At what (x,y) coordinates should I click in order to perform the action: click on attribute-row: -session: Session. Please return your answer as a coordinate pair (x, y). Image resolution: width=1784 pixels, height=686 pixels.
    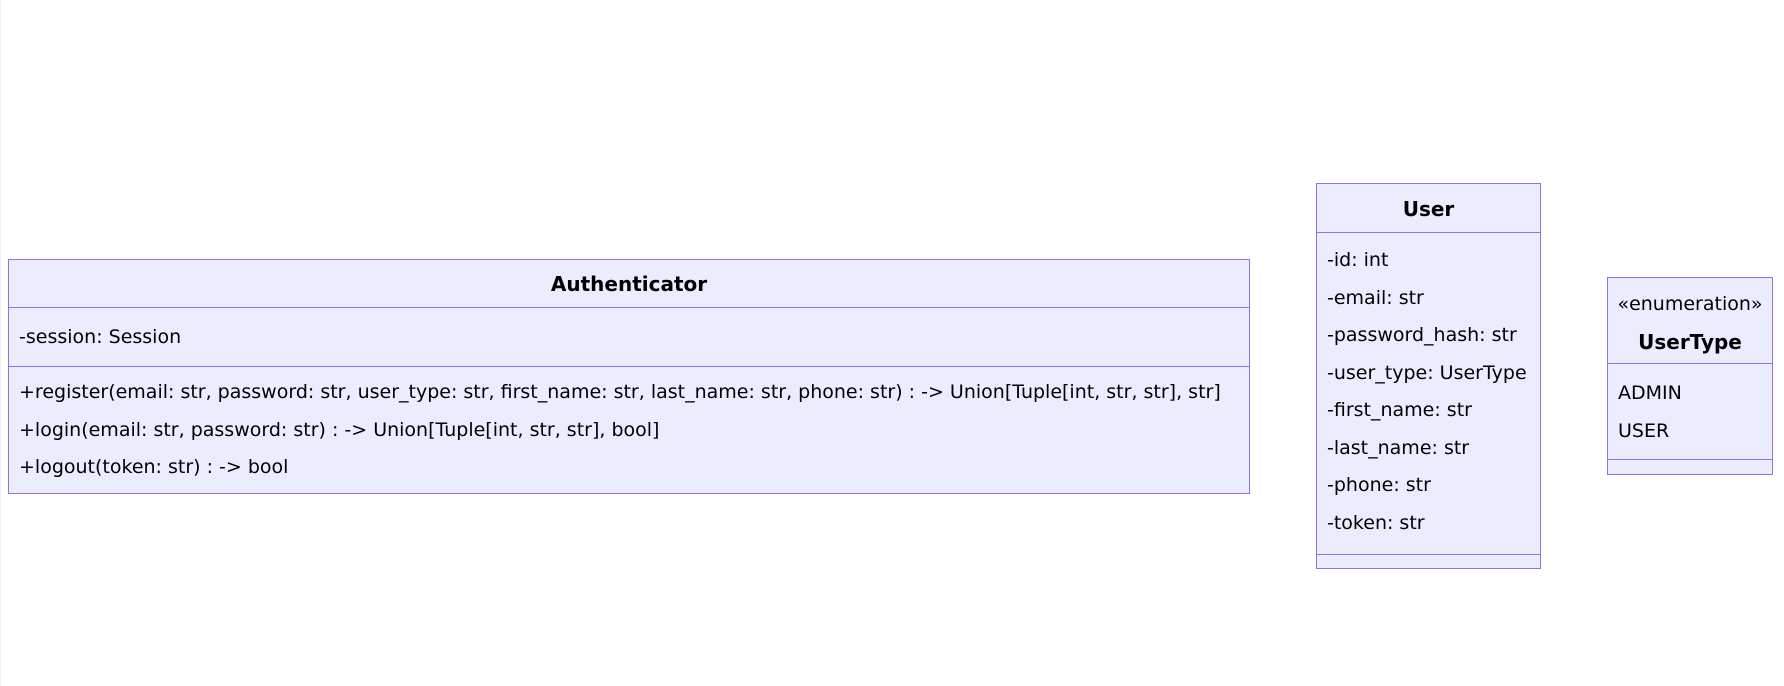
    Looking at the image, I should click on (100, 337).